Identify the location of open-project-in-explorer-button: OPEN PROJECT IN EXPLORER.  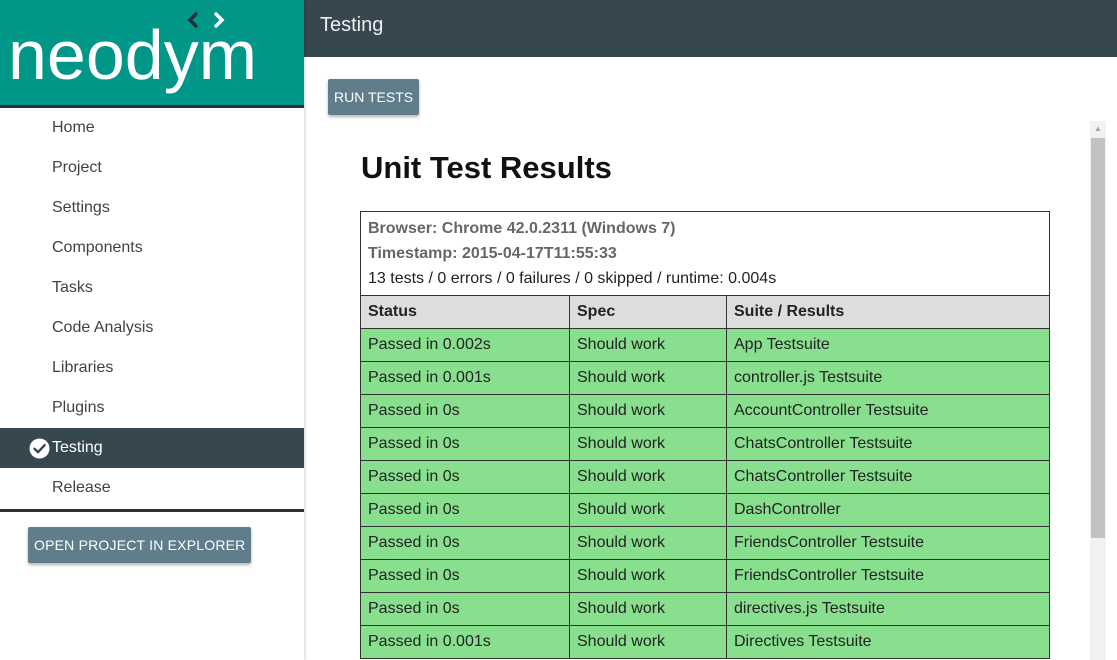
(140, 545).